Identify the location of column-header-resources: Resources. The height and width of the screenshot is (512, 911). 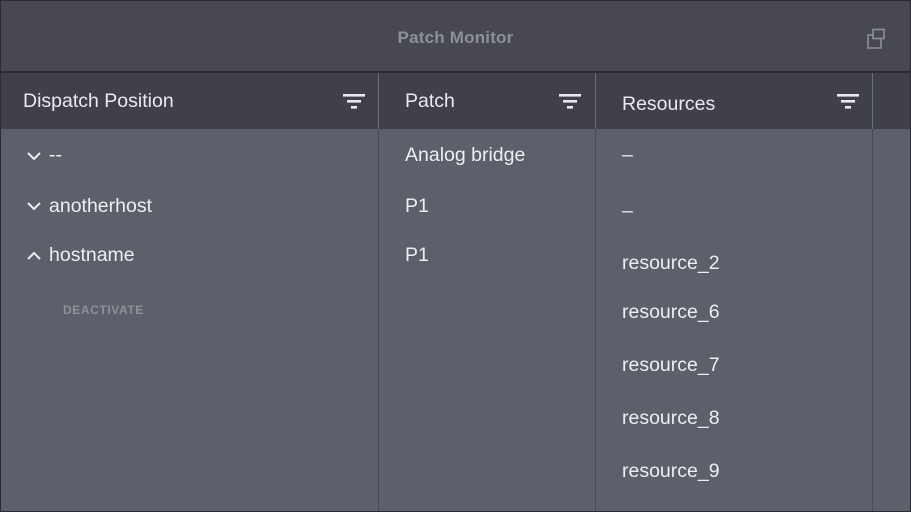
(734, 101).